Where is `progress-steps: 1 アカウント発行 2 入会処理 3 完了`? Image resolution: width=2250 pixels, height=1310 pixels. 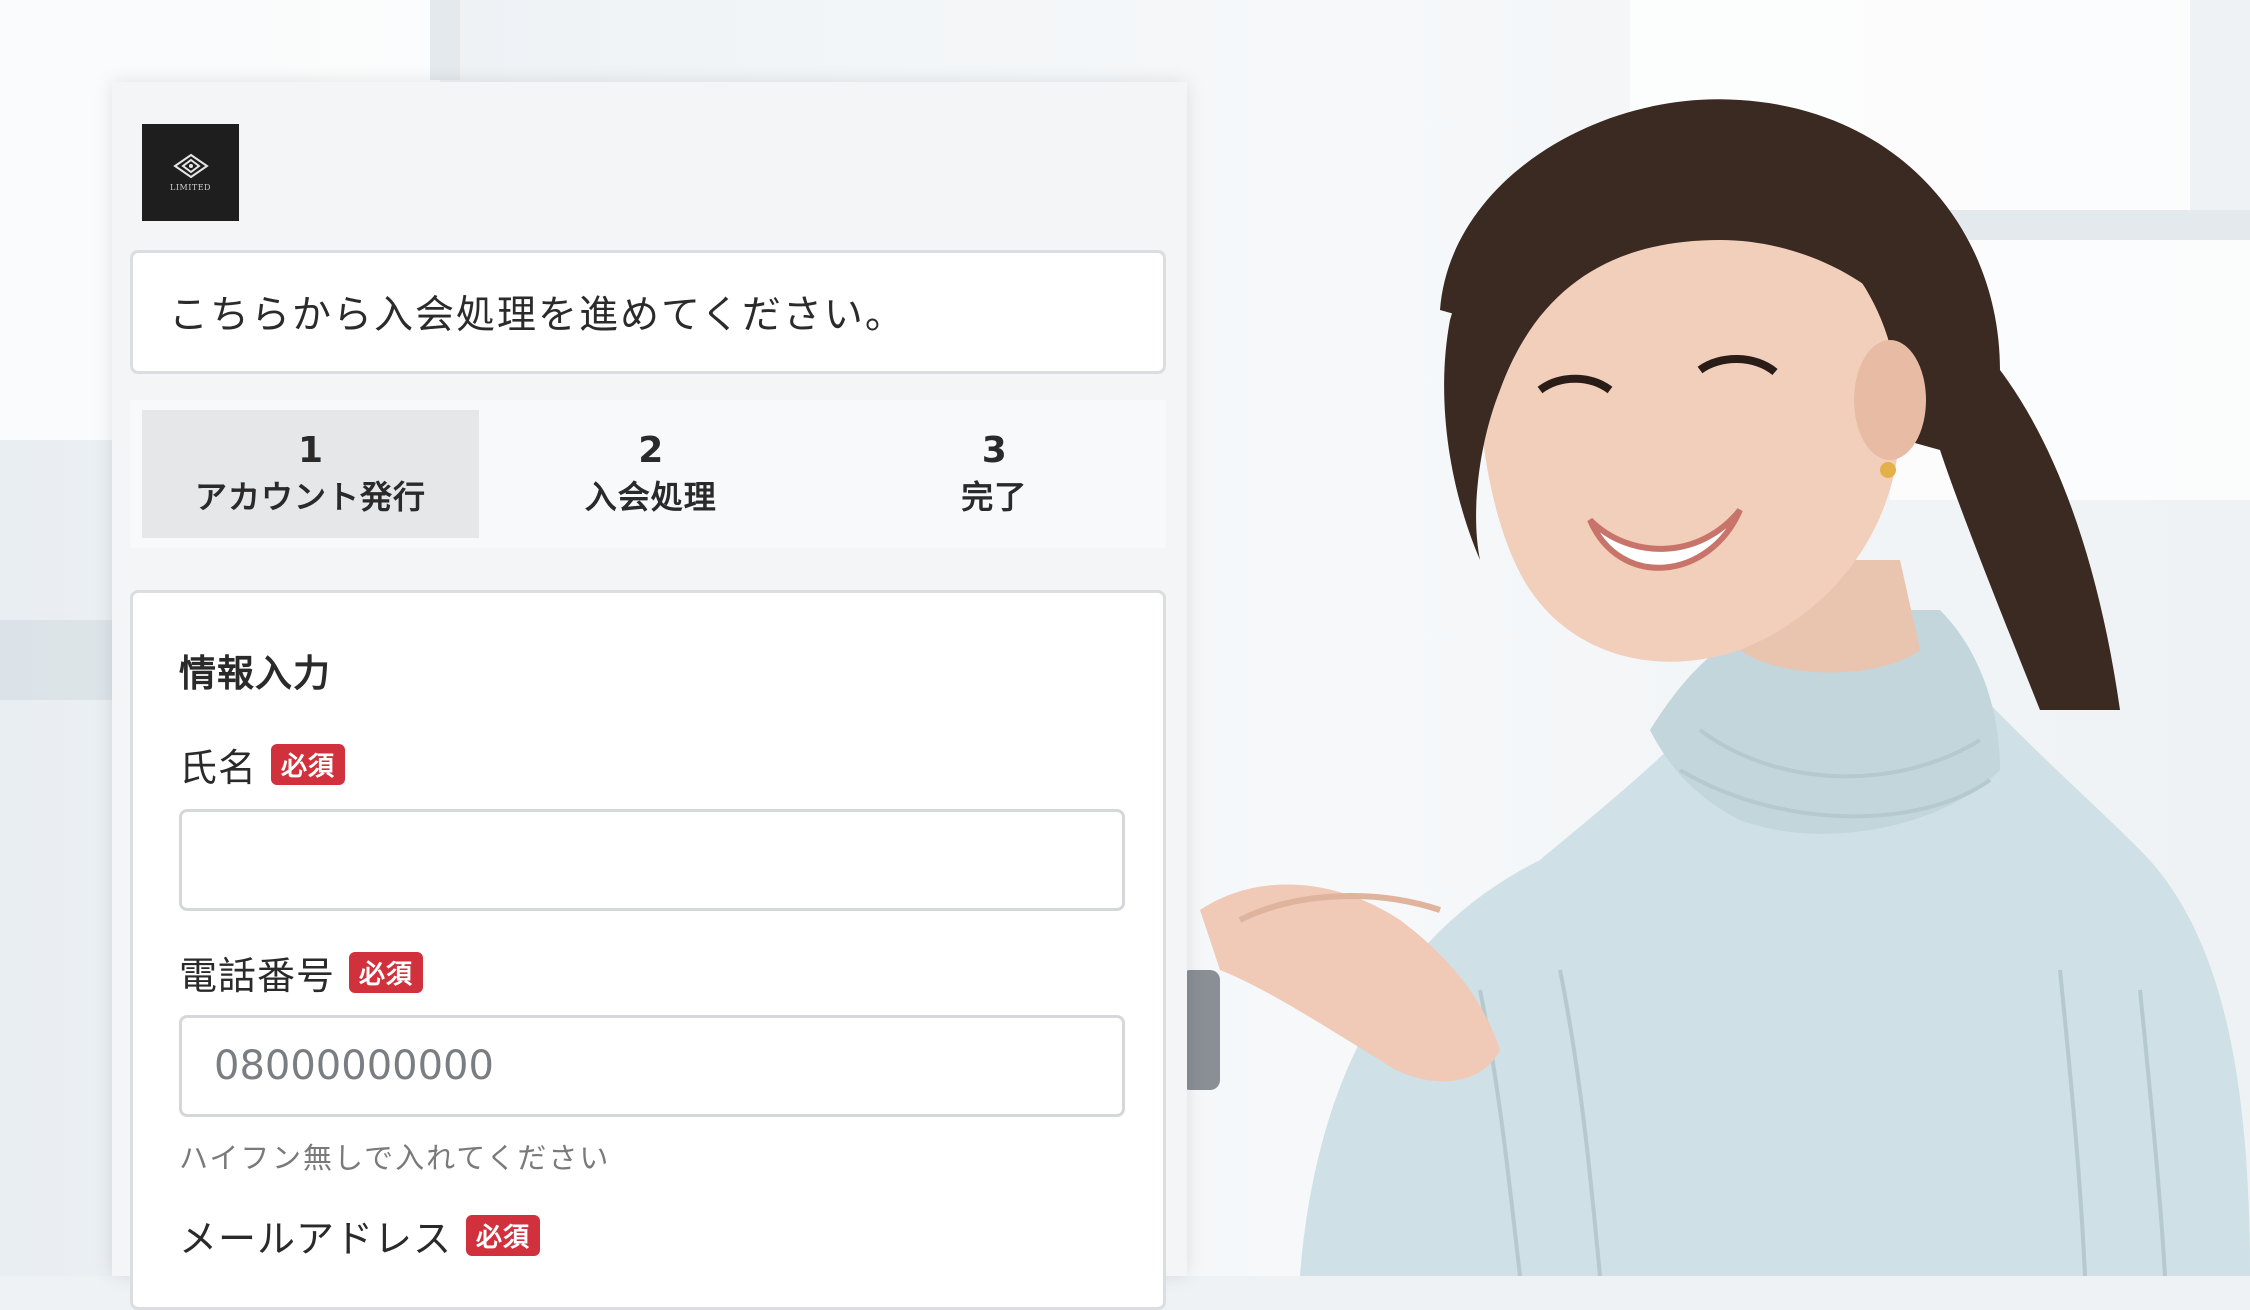
progress-steps: 1 アカウント発行 2 入会処理 3 完了 is located at coordinates (648, 474).